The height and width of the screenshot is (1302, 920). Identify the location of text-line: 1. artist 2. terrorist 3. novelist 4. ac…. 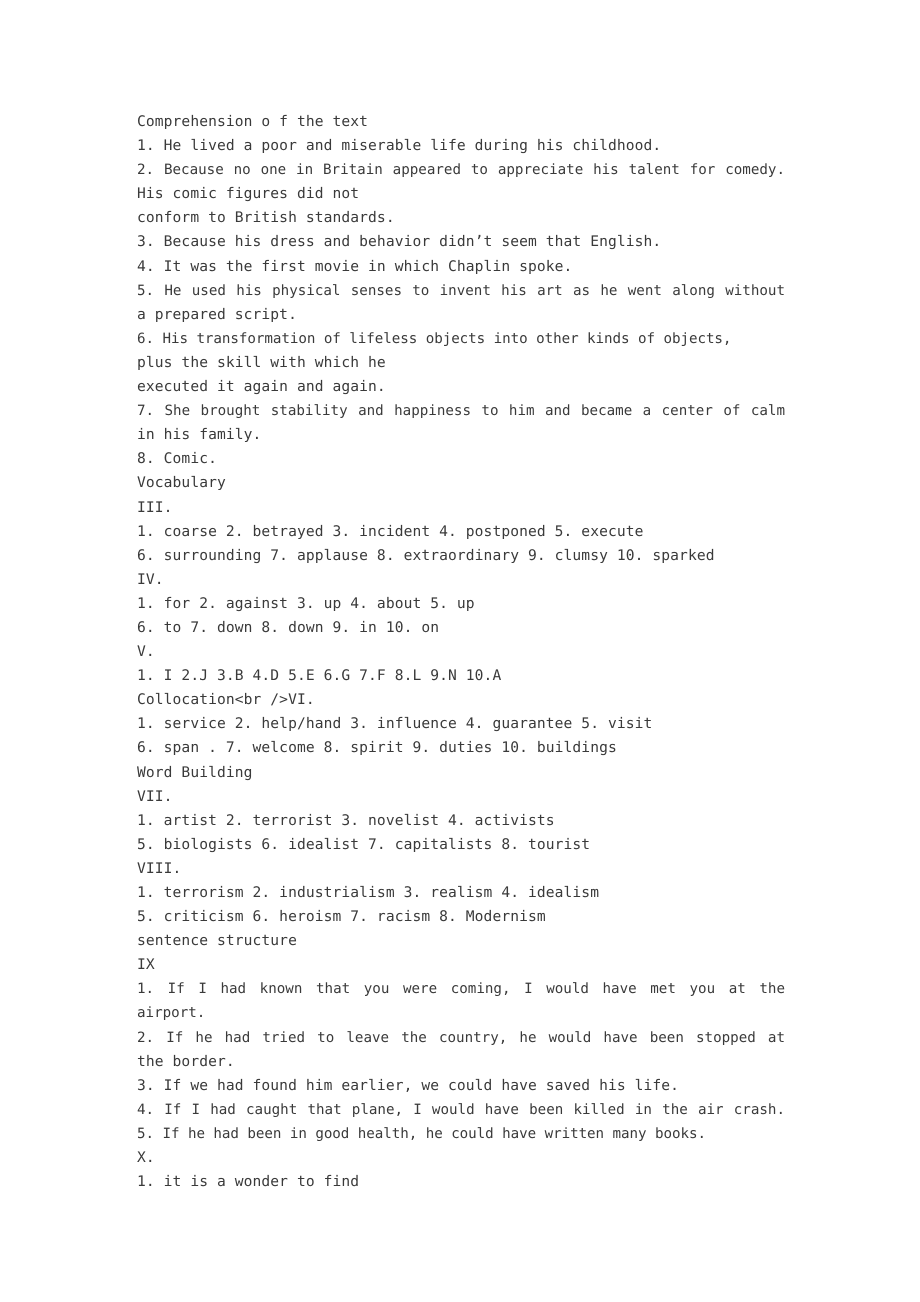
(346, 820).